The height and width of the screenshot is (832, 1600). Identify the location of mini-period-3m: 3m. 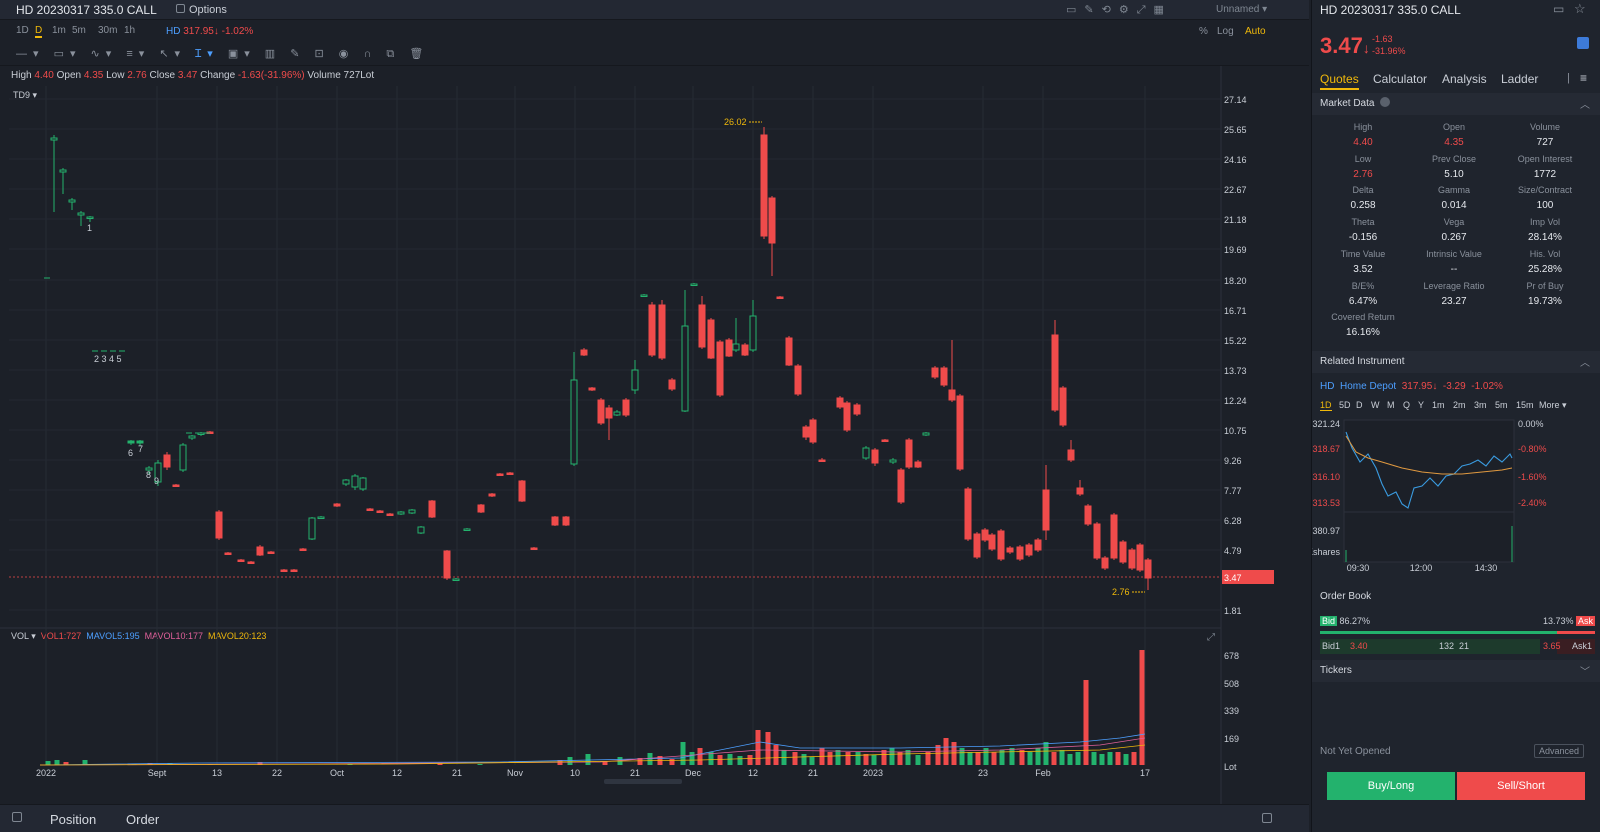
(1480, 405).